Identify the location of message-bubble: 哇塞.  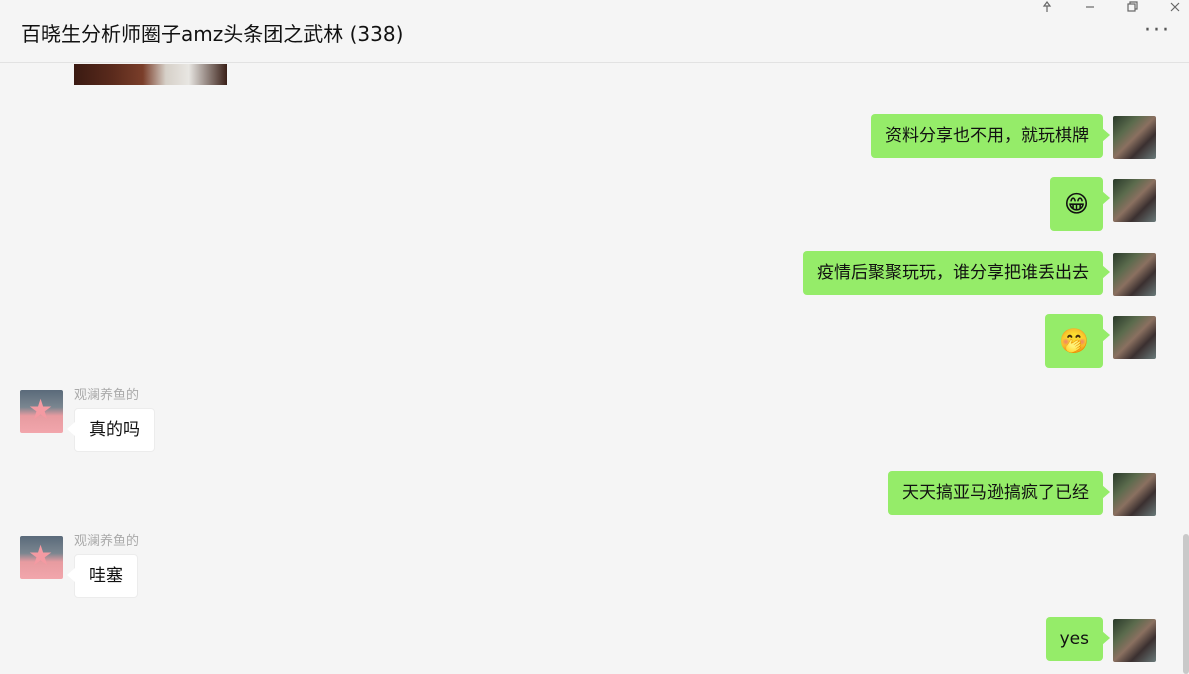
(102, 576).